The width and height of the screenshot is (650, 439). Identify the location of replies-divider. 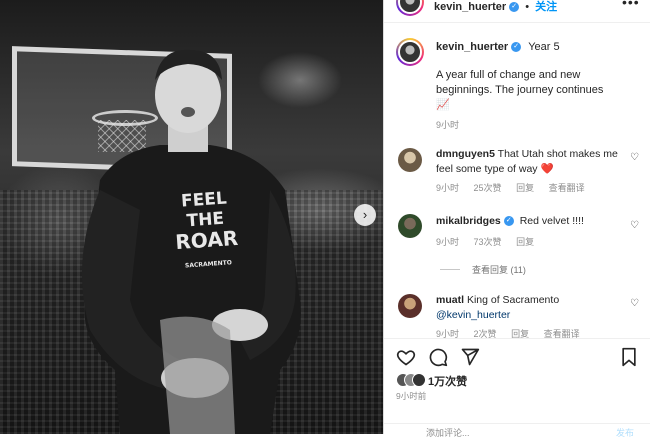
(450, 269).